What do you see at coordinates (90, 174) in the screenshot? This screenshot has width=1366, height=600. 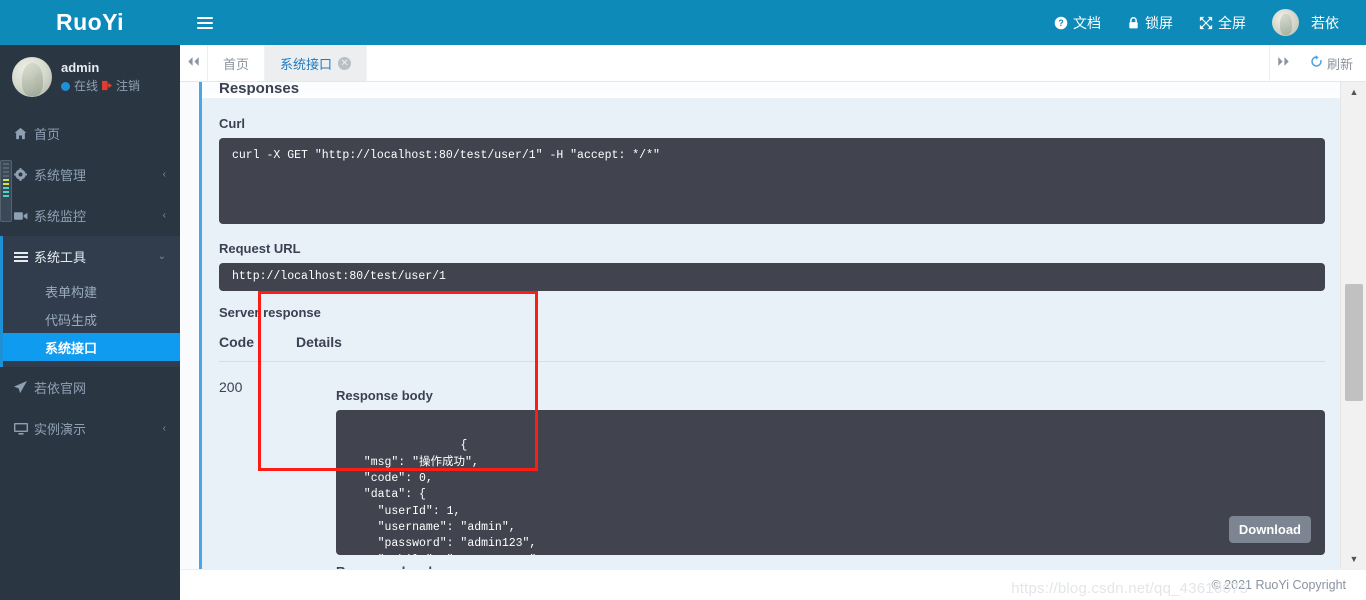 I see `sidebar-item-system-management: 系统管理 ‹` at bounding box center [90, 174].